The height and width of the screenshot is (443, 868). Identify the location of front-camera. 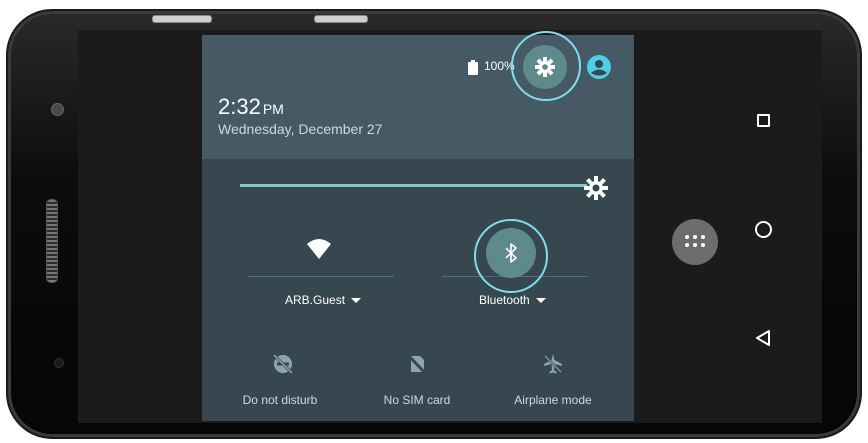
(57, 109).